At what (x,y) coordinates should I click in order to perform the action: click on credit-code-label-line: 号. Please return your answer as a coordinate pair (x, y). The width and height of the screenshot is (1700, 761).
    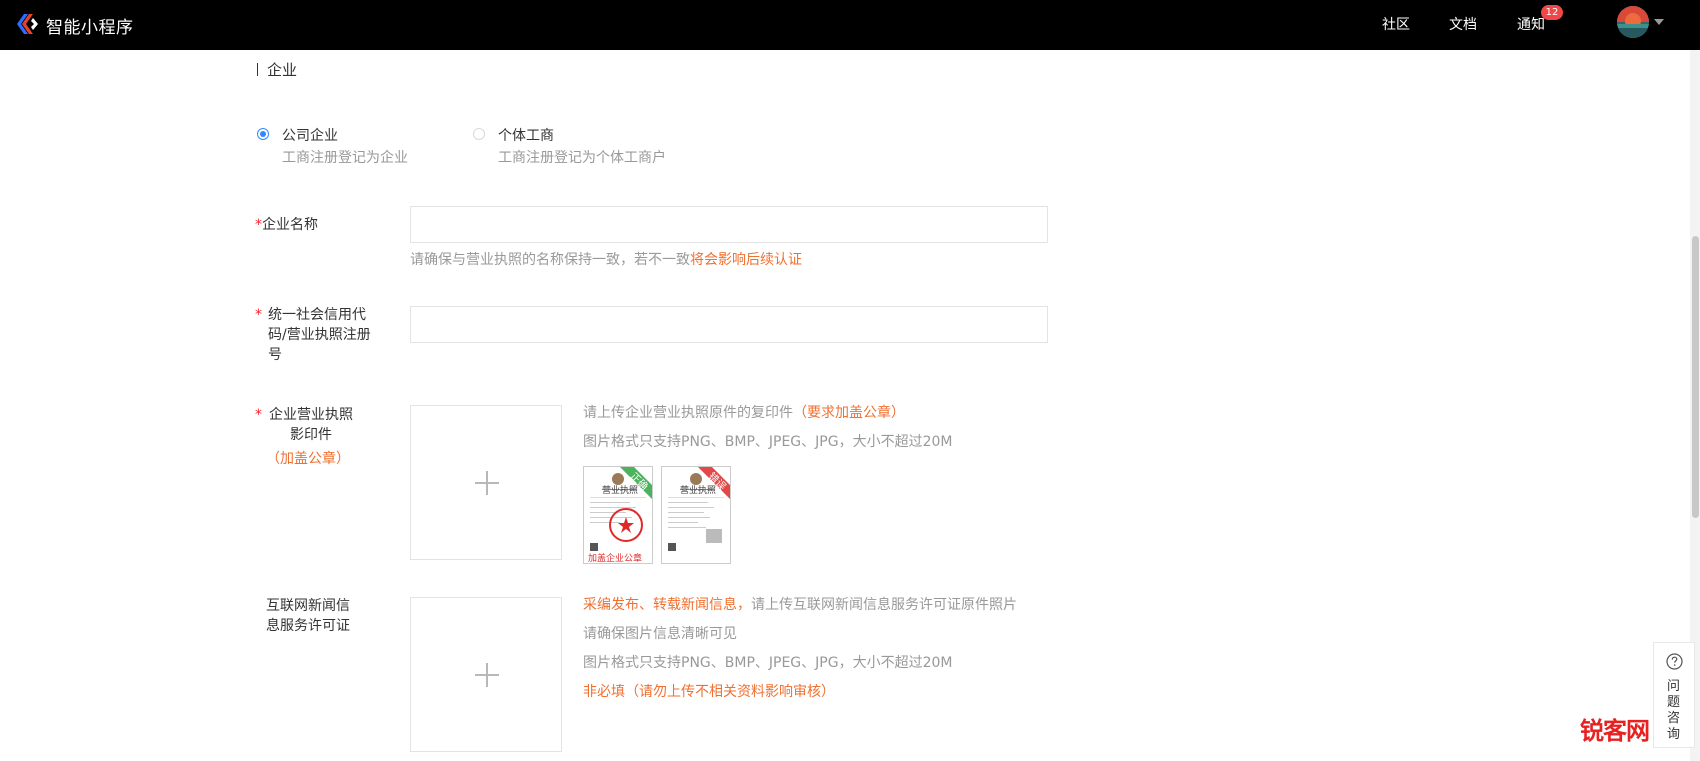
    Looking at the image, I should click on (275, 355).